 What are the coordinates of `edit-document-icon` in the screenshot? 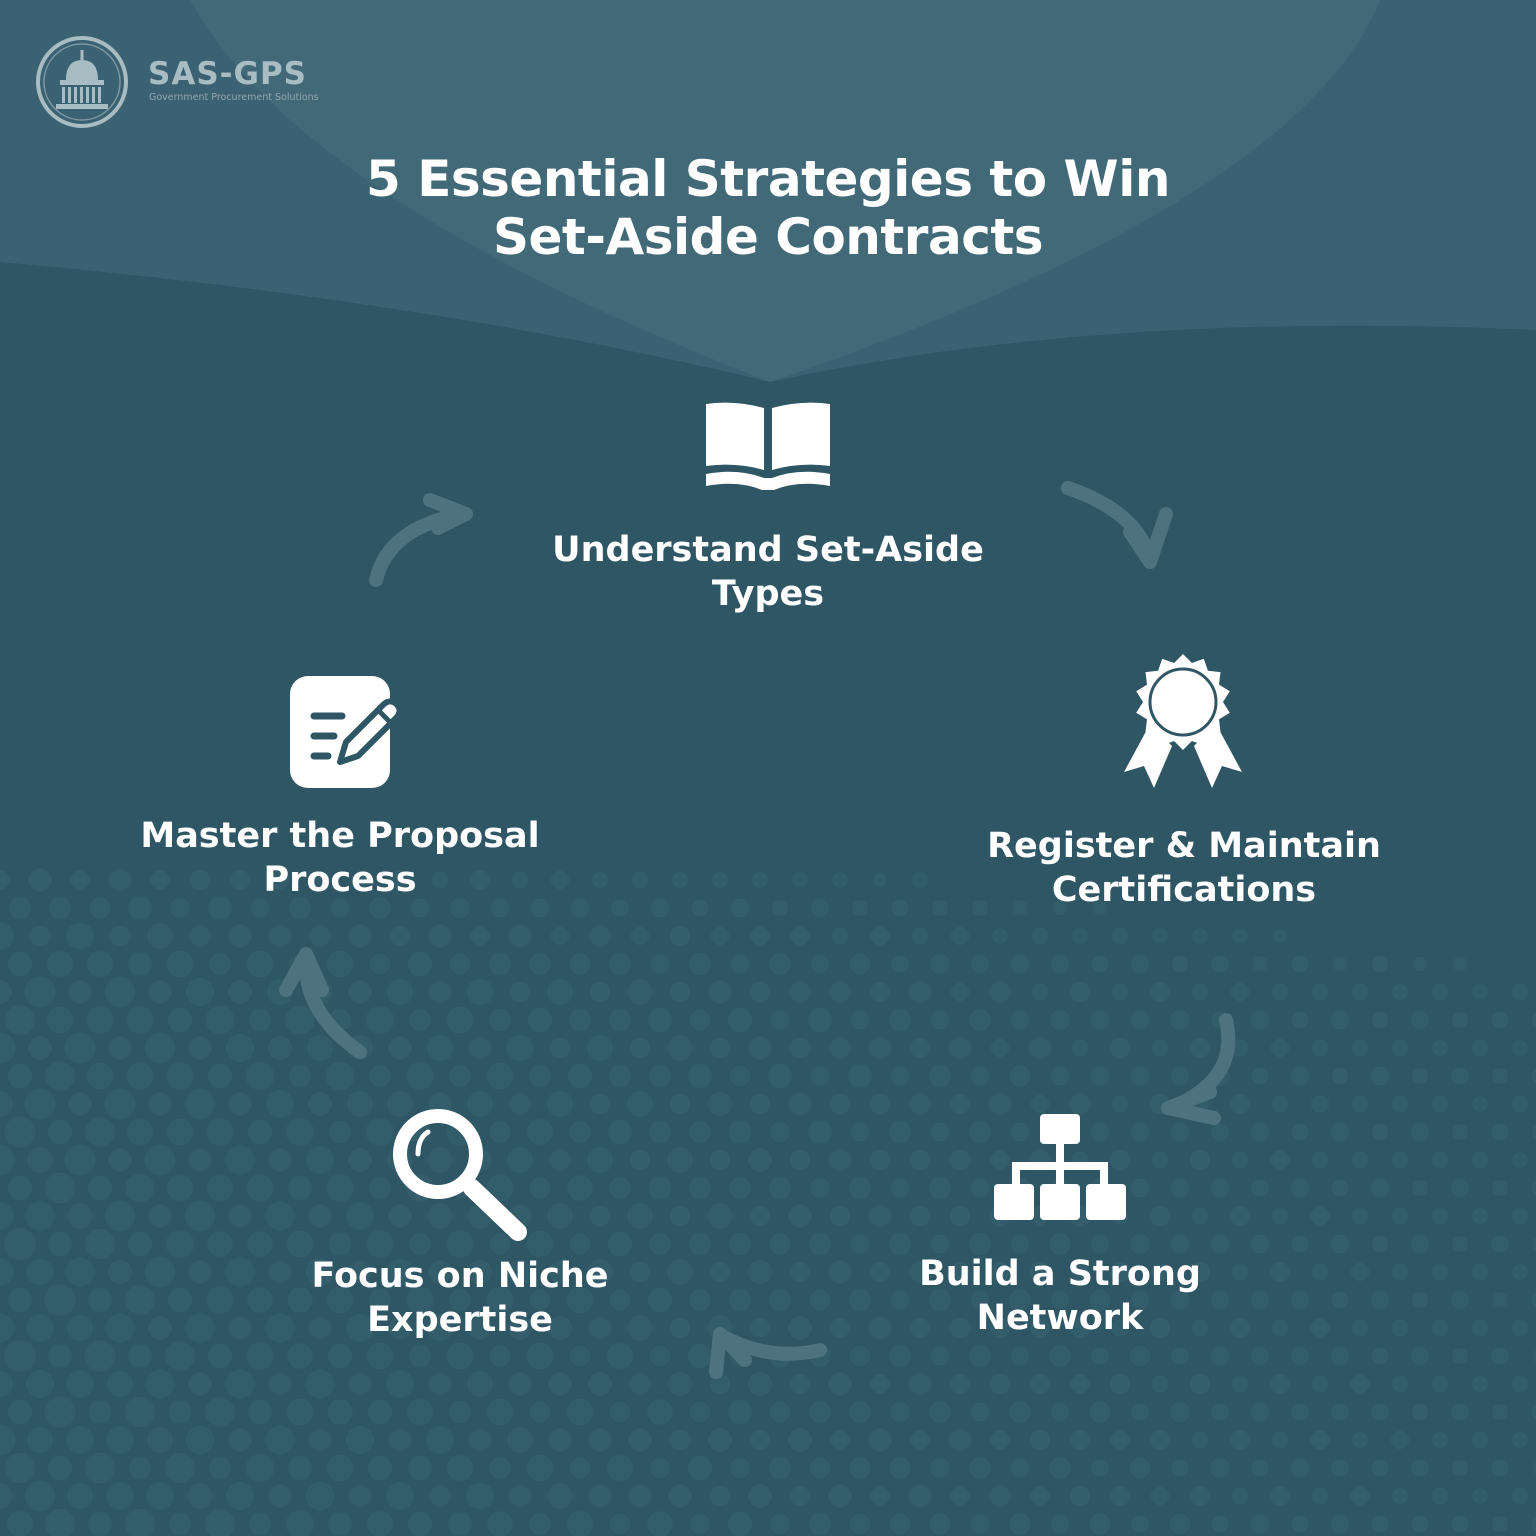 It's located at (346, 732).